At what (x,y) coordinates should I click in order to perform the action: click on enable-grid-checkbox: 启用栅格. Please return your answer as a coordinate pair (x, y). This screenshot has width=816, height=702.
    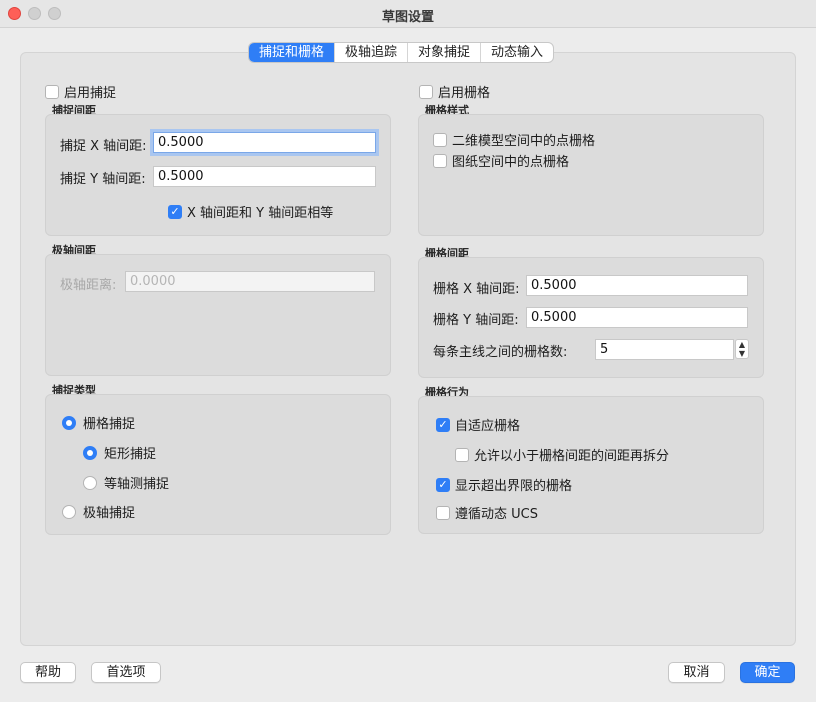
    Looking at the image, I should click on (454, 91).